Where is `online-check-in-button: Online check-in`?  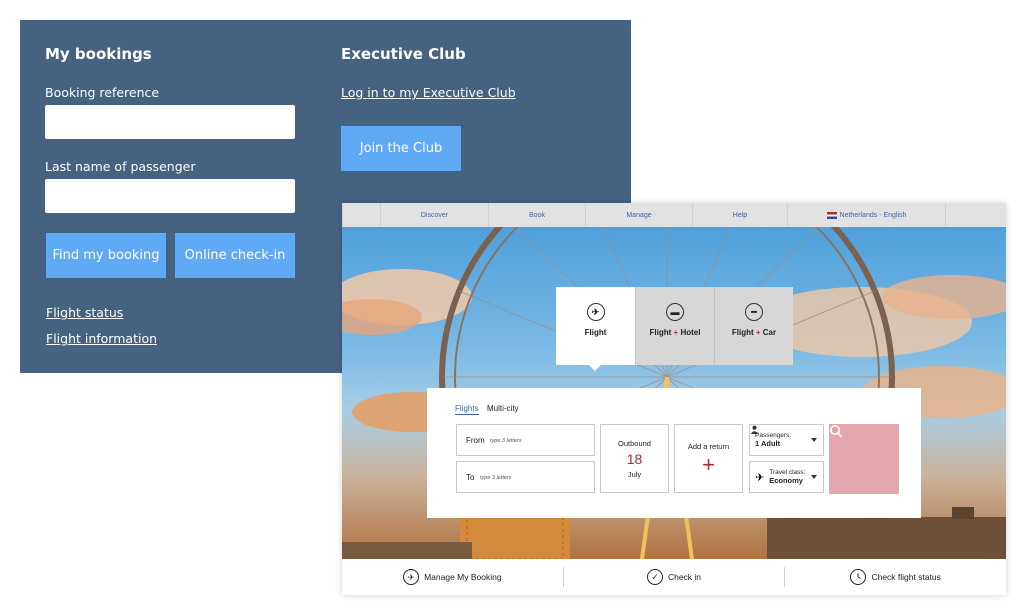
online-check-in-button: Online check-in is located at coordinates (235, 255).